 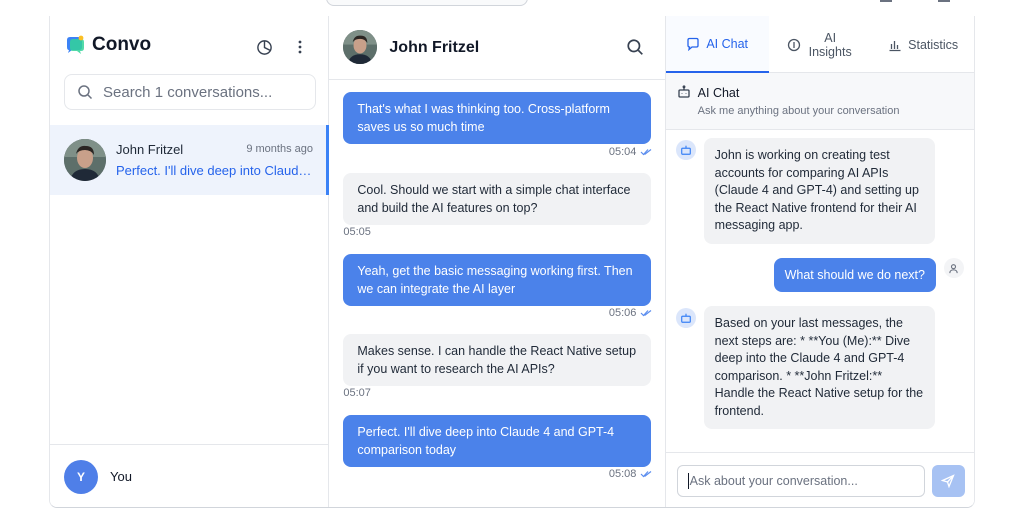 I want to click on tab-statistics: Statistics, so click(x=923, y=44).